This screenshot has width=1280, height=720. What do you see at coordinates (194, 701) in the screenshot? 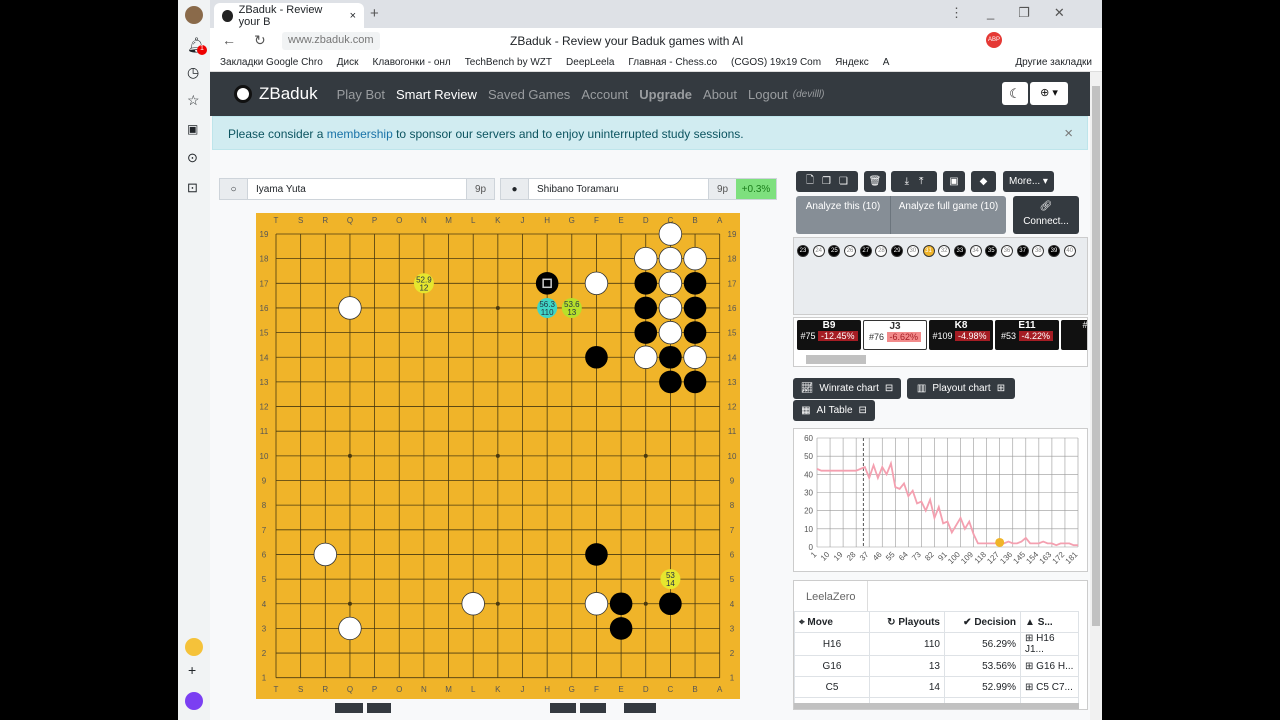
I see `alice-icon` at bounding box center [194, 701].